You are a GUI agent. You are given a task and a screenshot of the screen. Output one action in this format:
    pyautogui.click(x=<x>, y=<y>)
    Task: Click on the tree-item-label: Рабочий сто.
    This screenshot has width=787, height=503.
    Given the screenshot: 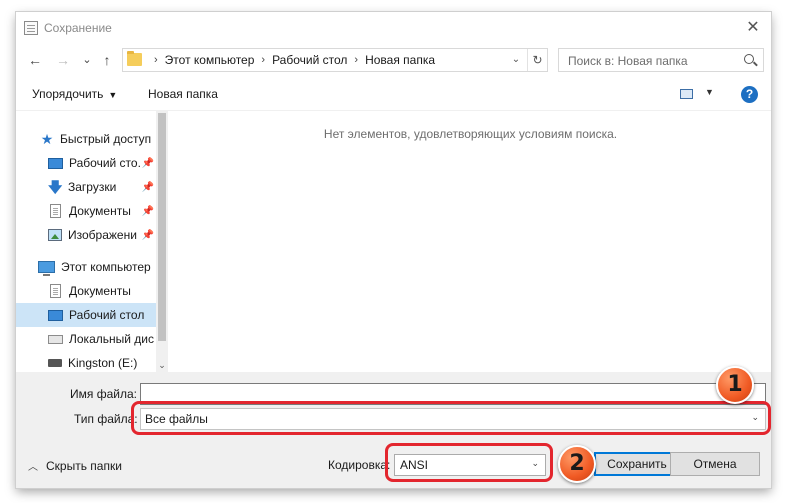 What is the action you would take?
    pyautogui.click(x=105, y=163)
    